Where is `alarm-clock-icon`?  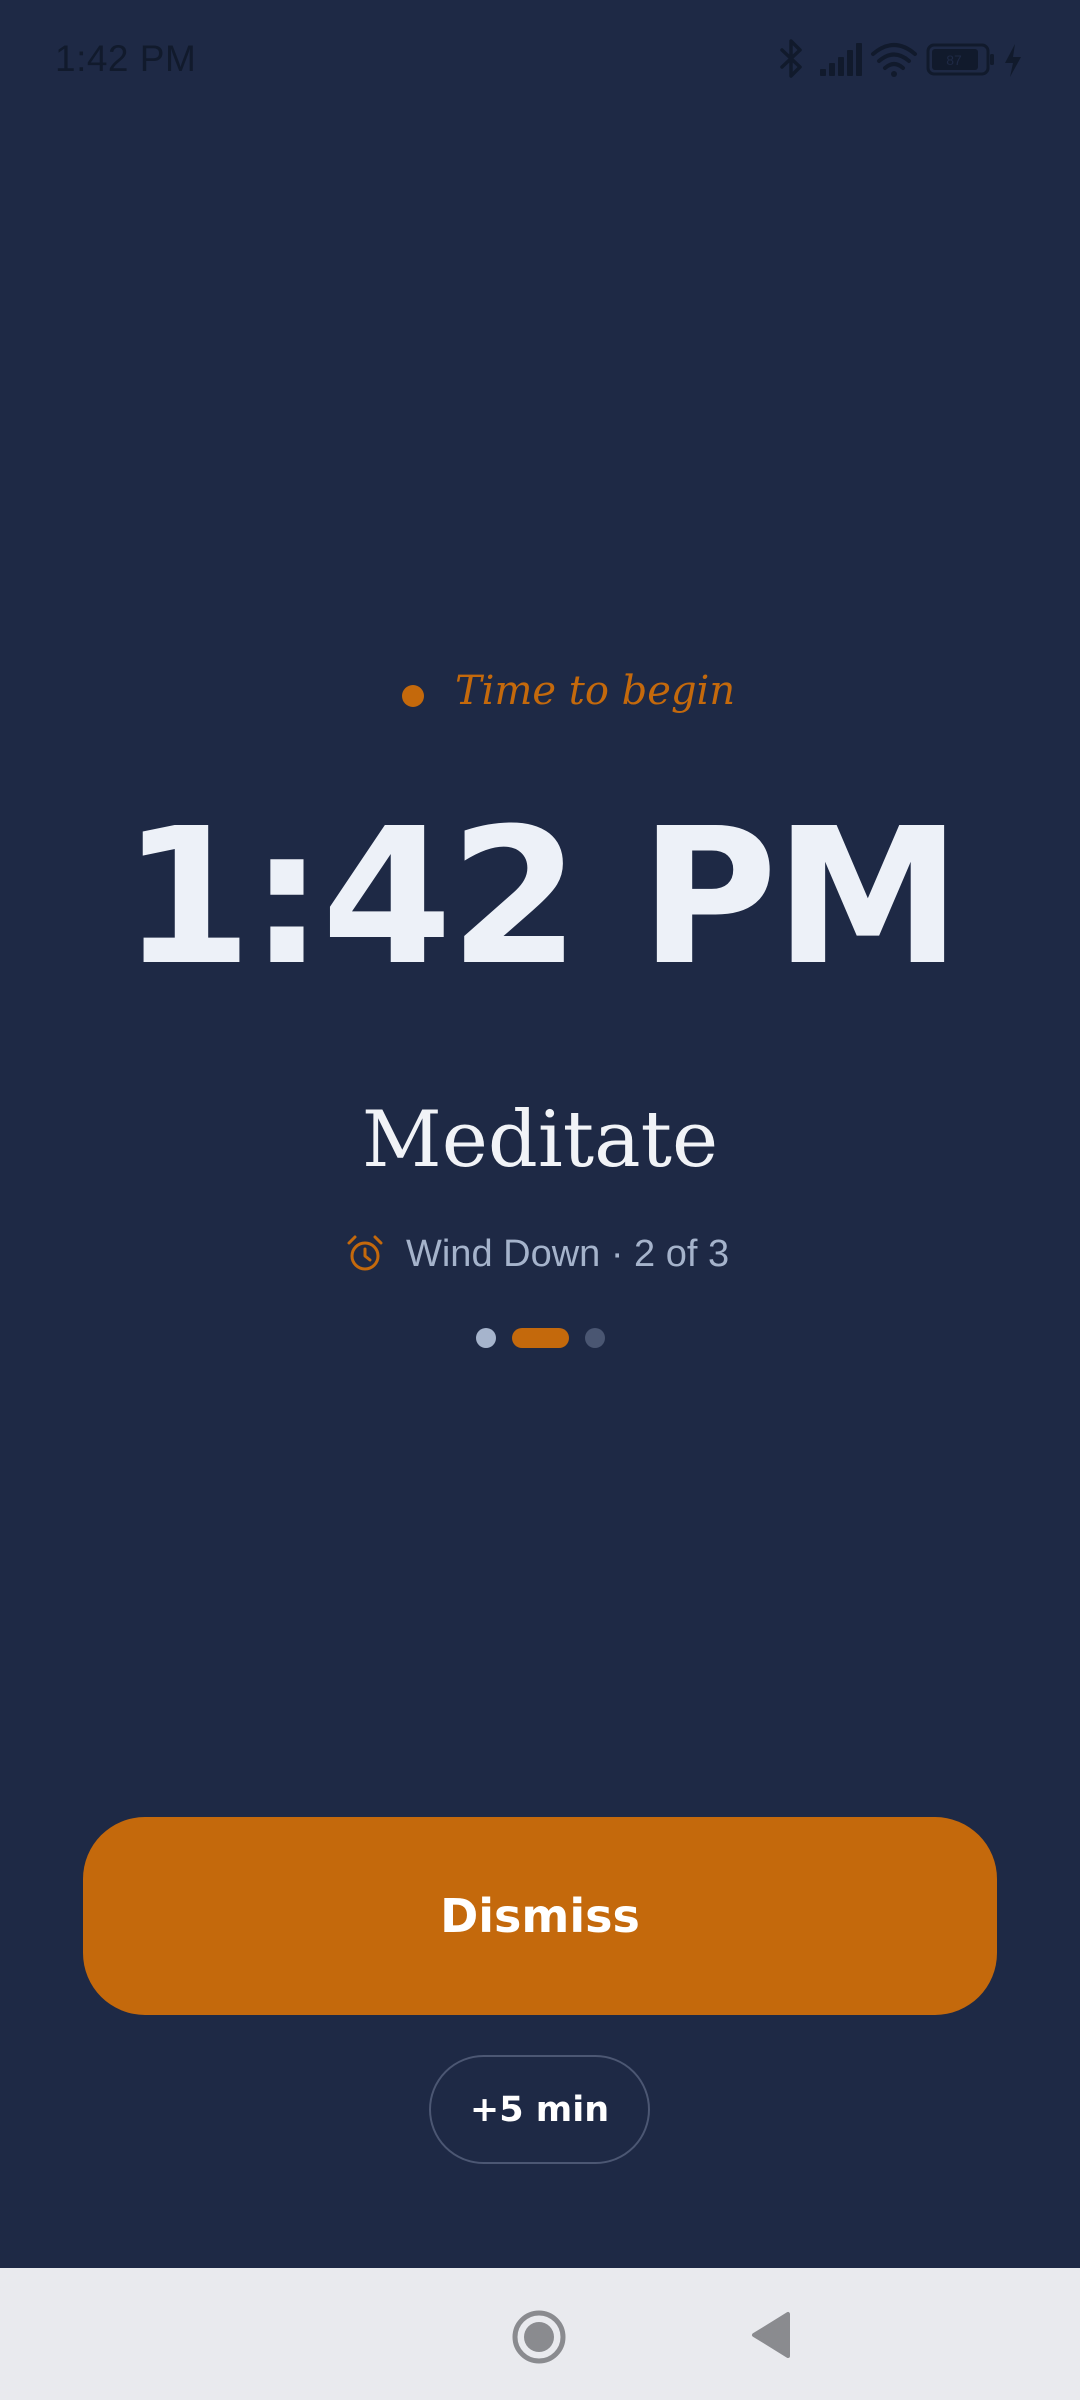 alarm-clock-icon is located at coordinates (365, 1253).